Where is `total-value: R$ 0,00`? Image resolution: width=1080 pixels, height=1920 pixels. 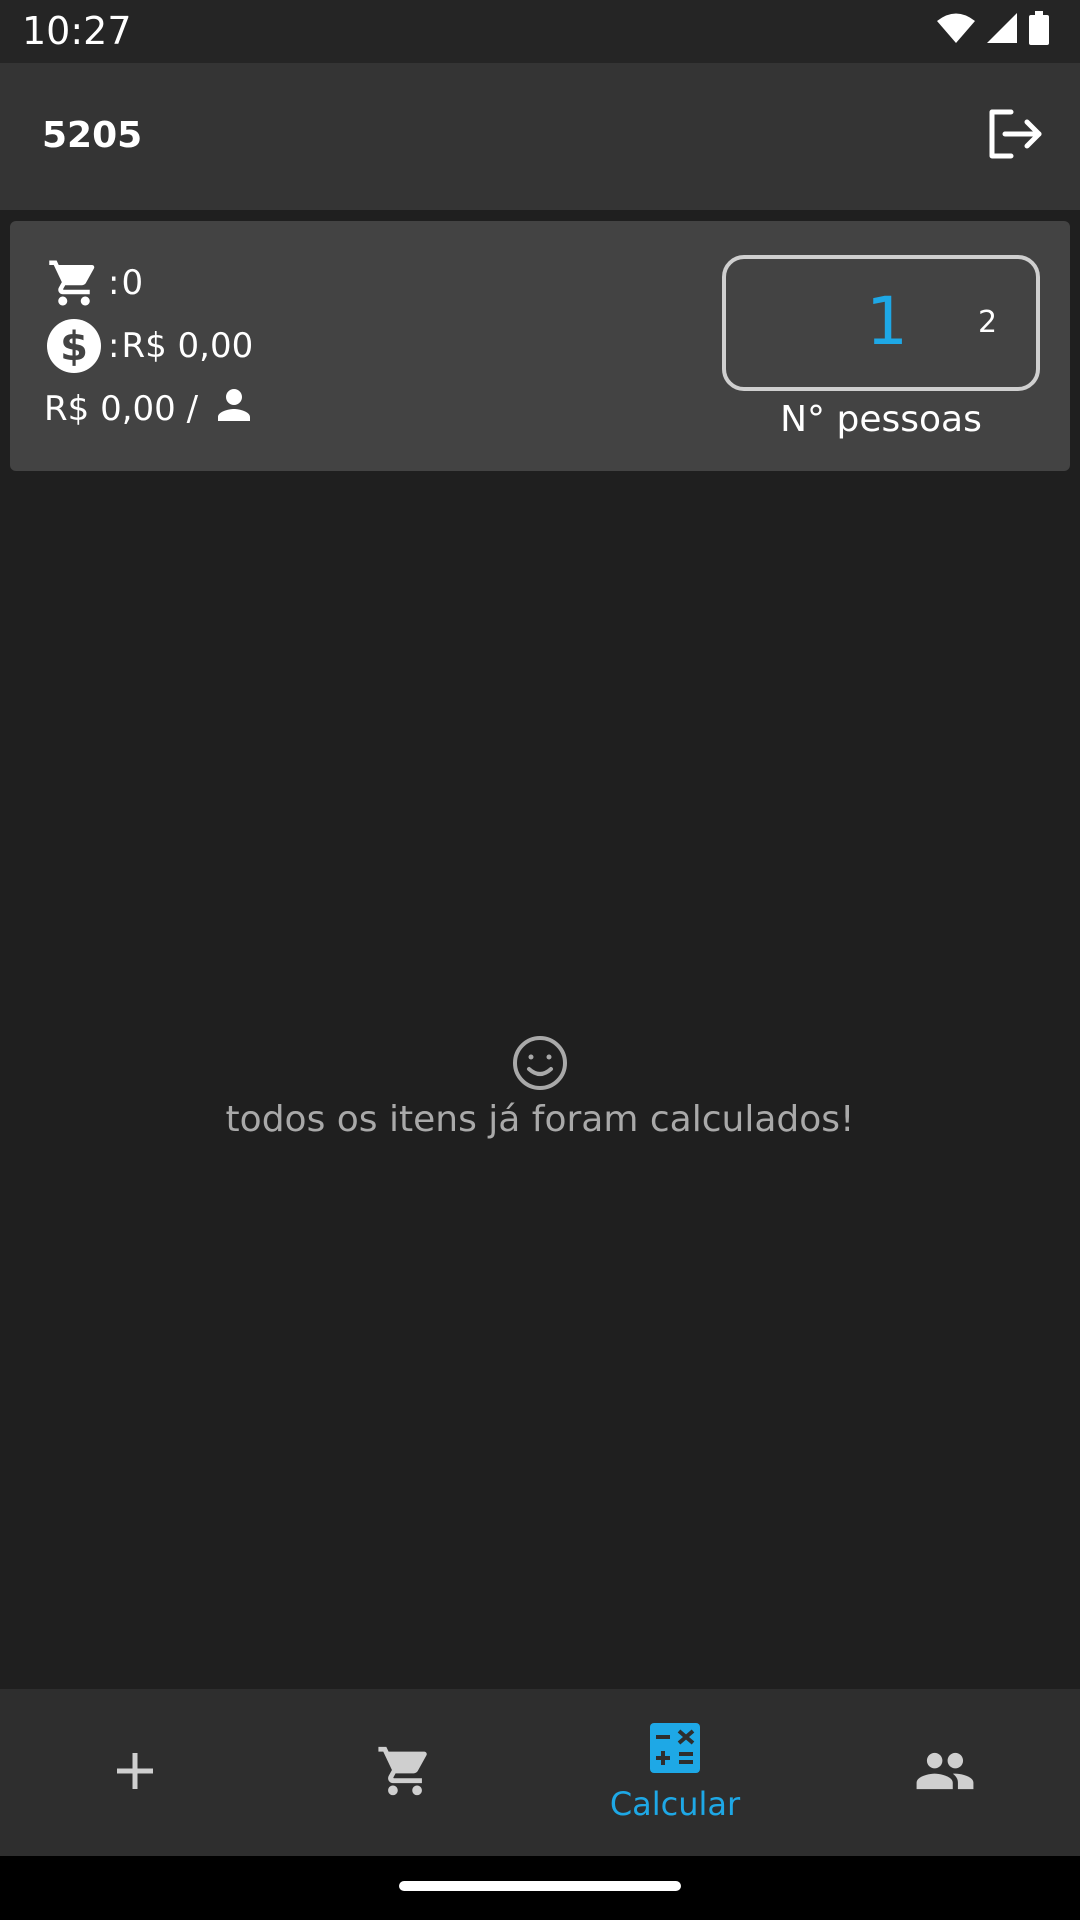 total-value: R$ 0,00 is located at coordinates (187, 346).